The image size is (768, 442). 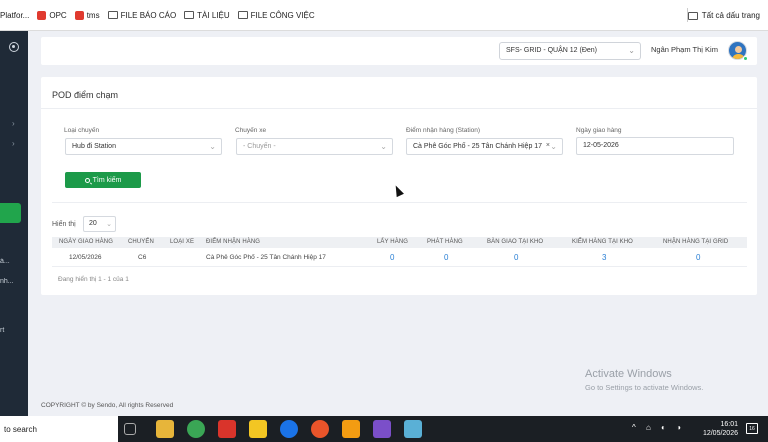 I want to click on notification-icon: 16, so click(x=752, y=428).